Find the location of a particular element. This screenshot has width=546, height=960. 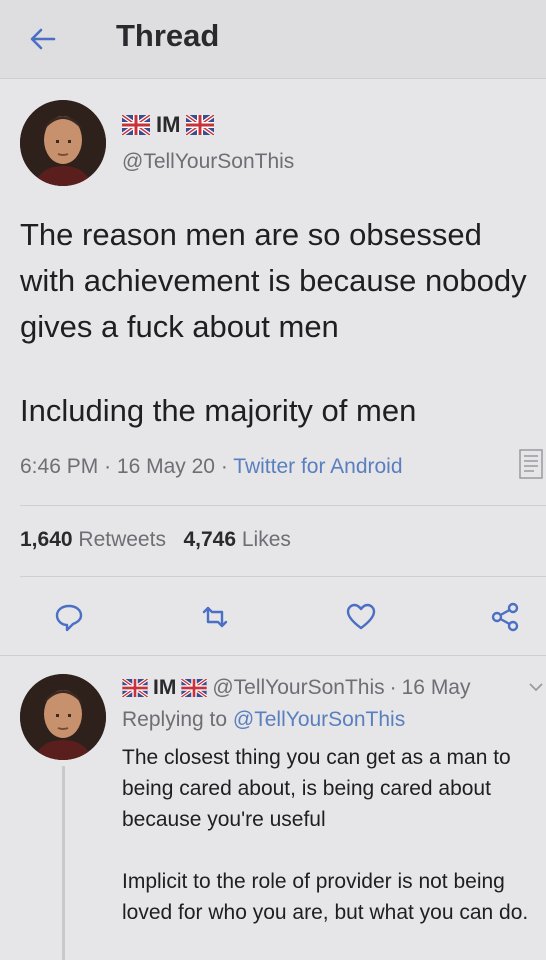

reply-icon is located at coordinates (69, 617).